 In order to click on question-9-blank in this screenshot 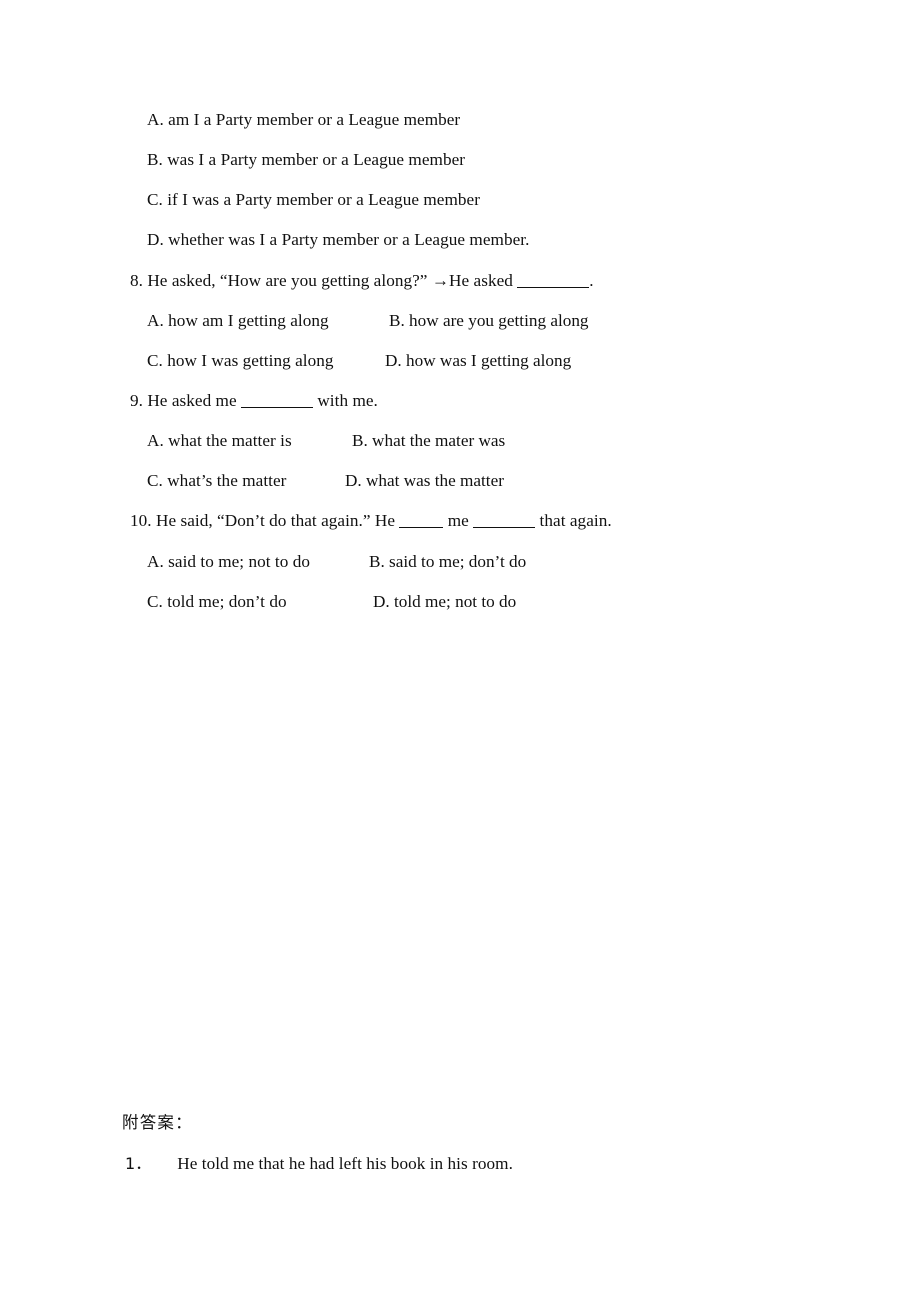, I will do `click(277, 401)`.